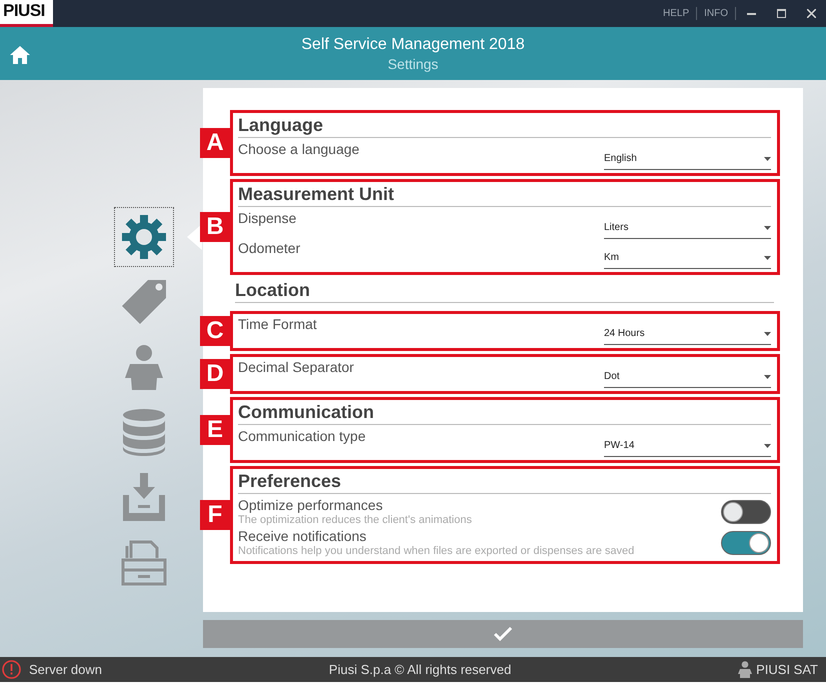  What do you see at coordinates (504, 291) in the screenshot?
I see `section-heading: Location` at bounding box center [504, 291].